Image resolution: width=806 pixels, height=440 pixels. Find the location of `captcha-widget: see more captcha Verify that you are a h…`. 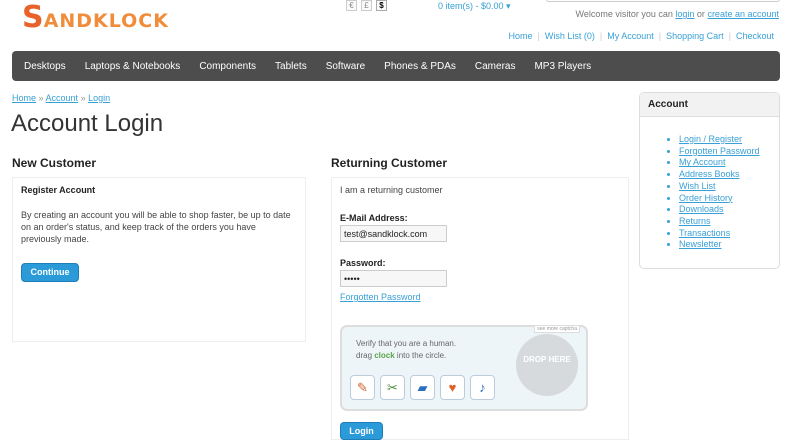

captcha-widget: see more captcha Verify that you are a h… is located at coordinates (464, 368).